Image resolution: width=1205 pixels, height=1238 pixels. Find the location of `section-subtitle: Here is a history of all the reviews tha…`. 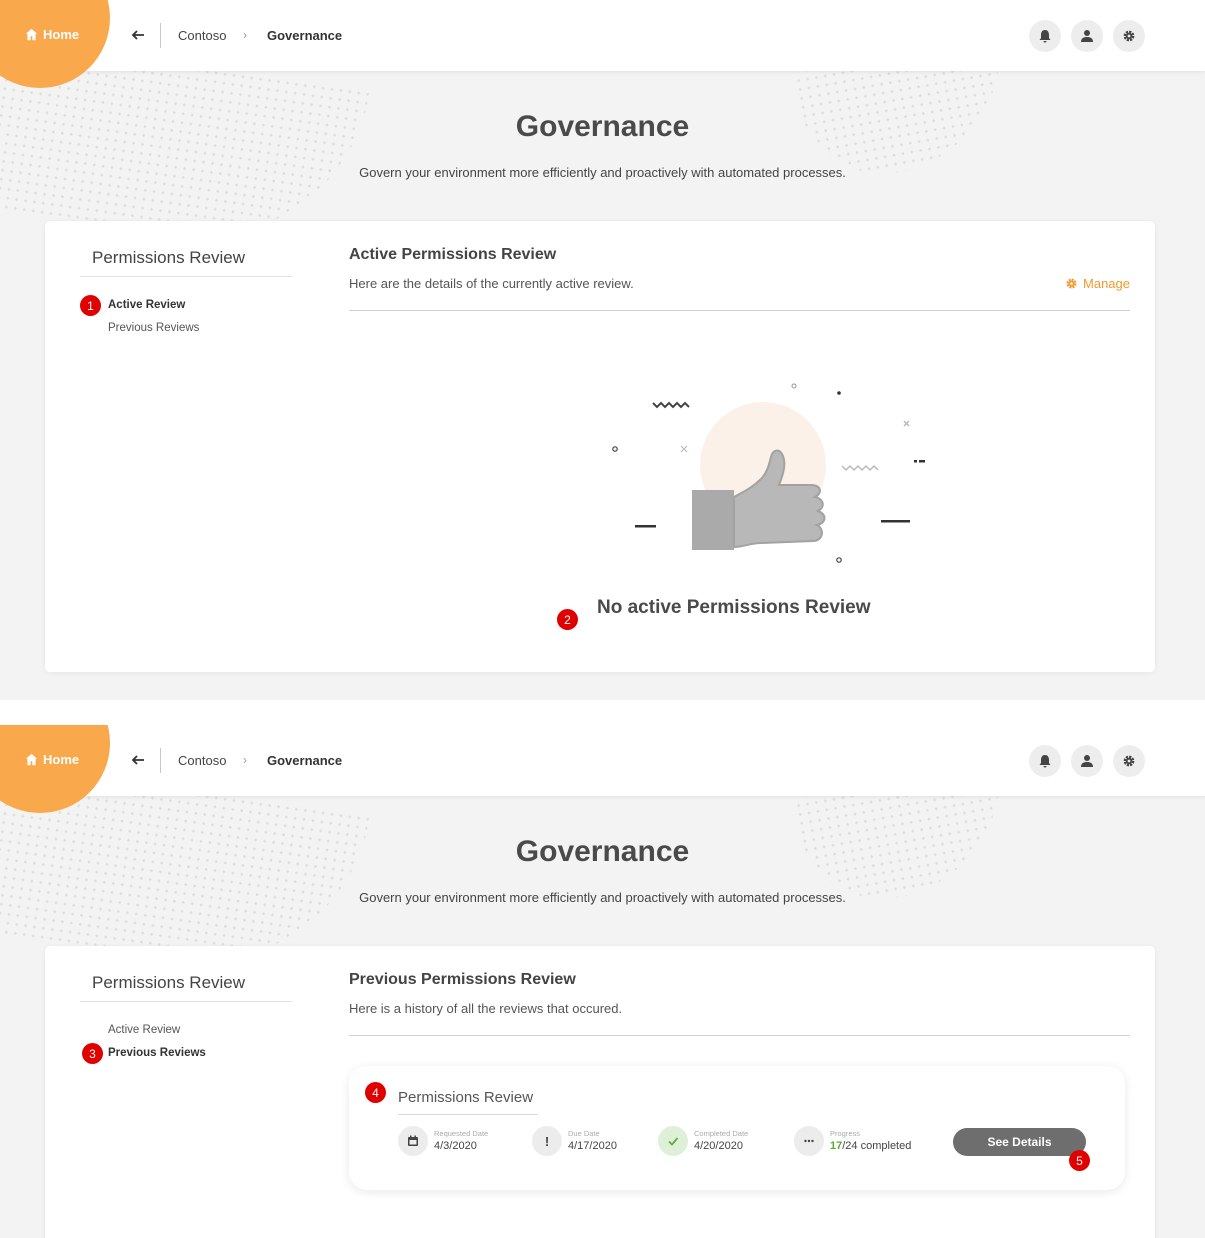

section-subtitle: Here is a history of all the reviews tha… is located at coordinates (486, 1008).